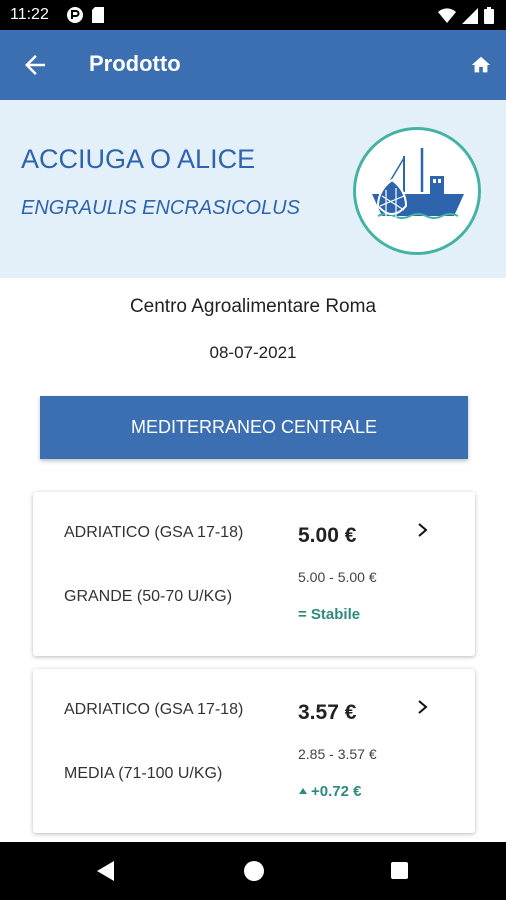  Describe the element at coordinates (489, 15) in the screenshot. I see `battery-icon` at that location.